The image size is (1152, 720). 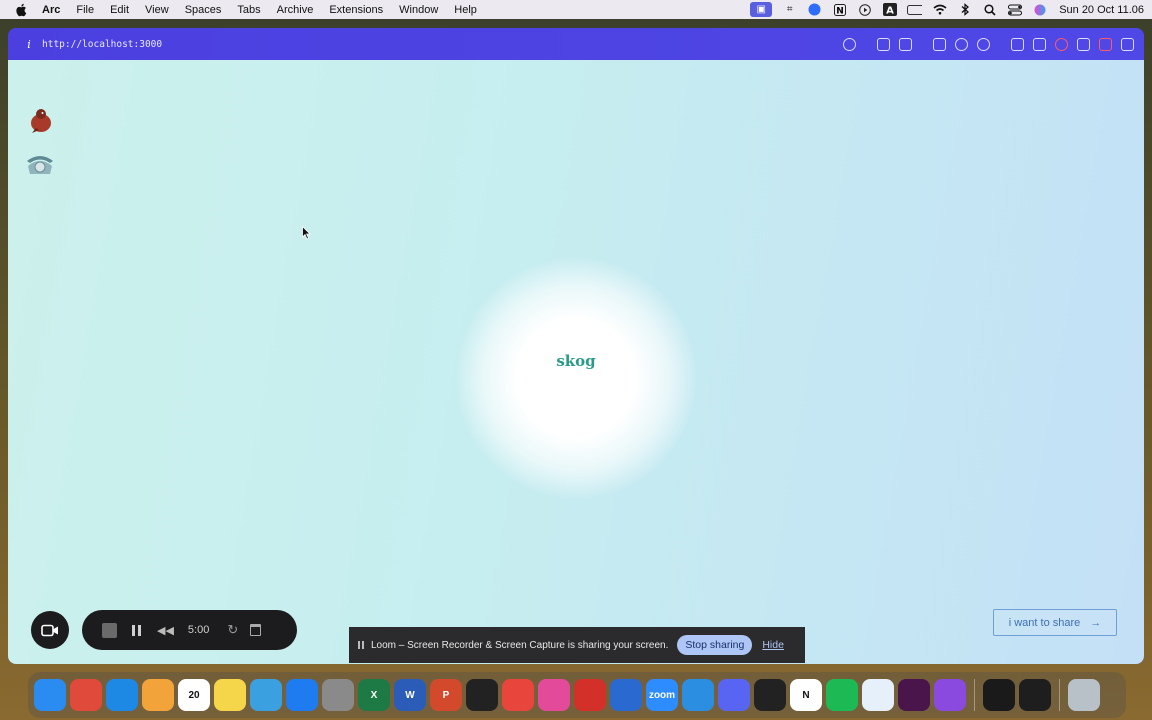 What do you see at coordinates (1127, 44) in the screenshot?
I see `sidebar-icon` at bounding box center [1127, 44].